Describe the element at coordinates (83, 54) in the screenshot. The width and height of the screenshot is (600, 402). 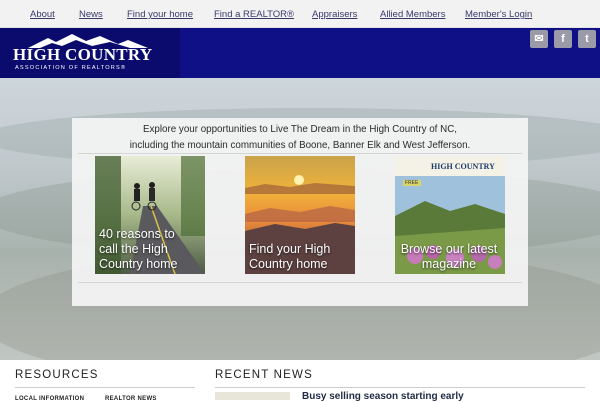
I see `logo-name: HIGH COUNTRY` at that location.